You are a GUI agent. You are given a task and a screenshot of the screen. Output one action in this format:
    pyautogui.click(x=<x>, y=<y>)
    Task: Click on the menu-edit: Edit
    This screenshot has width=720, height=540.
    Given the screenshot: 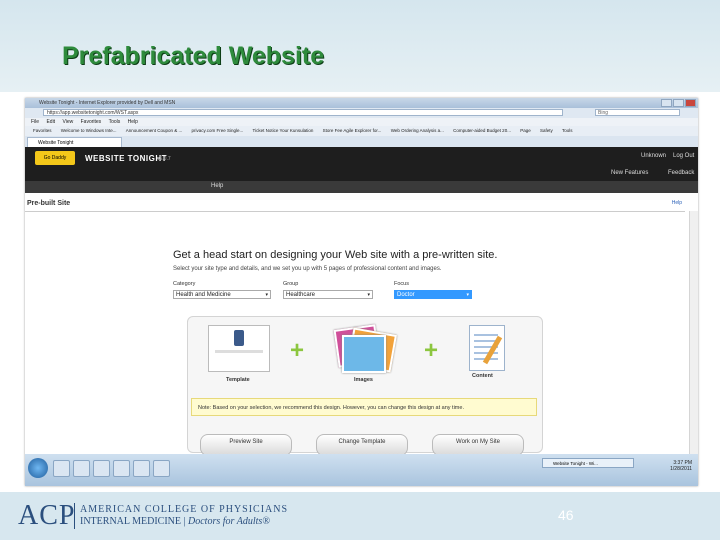 What is the action you would take?
    pyautogui.click(x=50, y=122)
    